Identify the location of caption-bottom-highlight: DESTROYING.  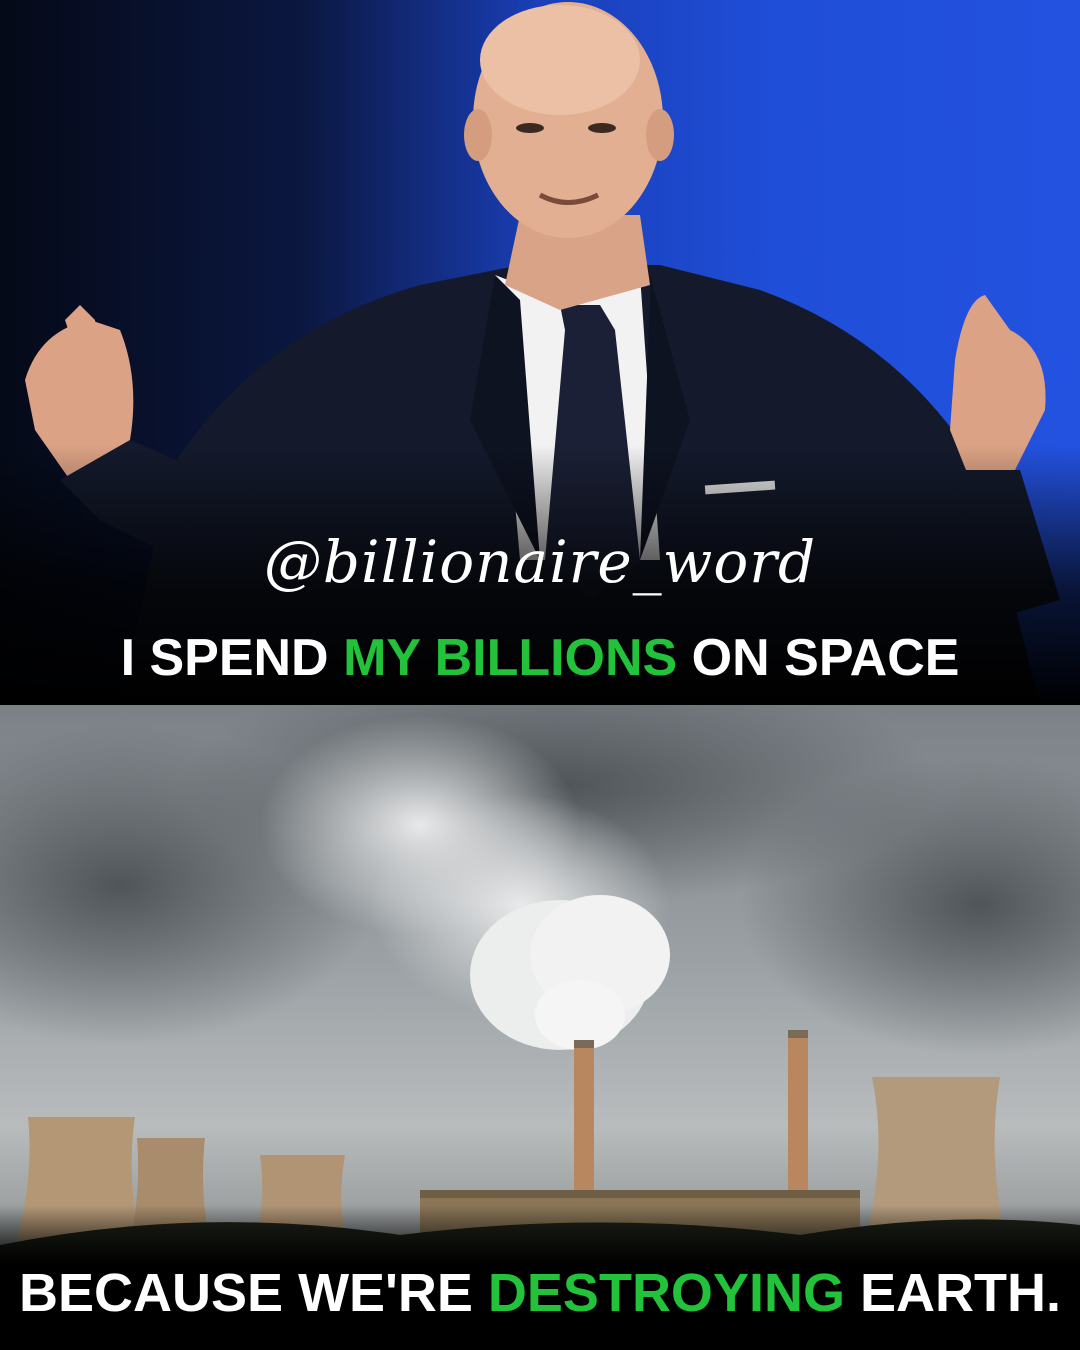
(666, 1293).